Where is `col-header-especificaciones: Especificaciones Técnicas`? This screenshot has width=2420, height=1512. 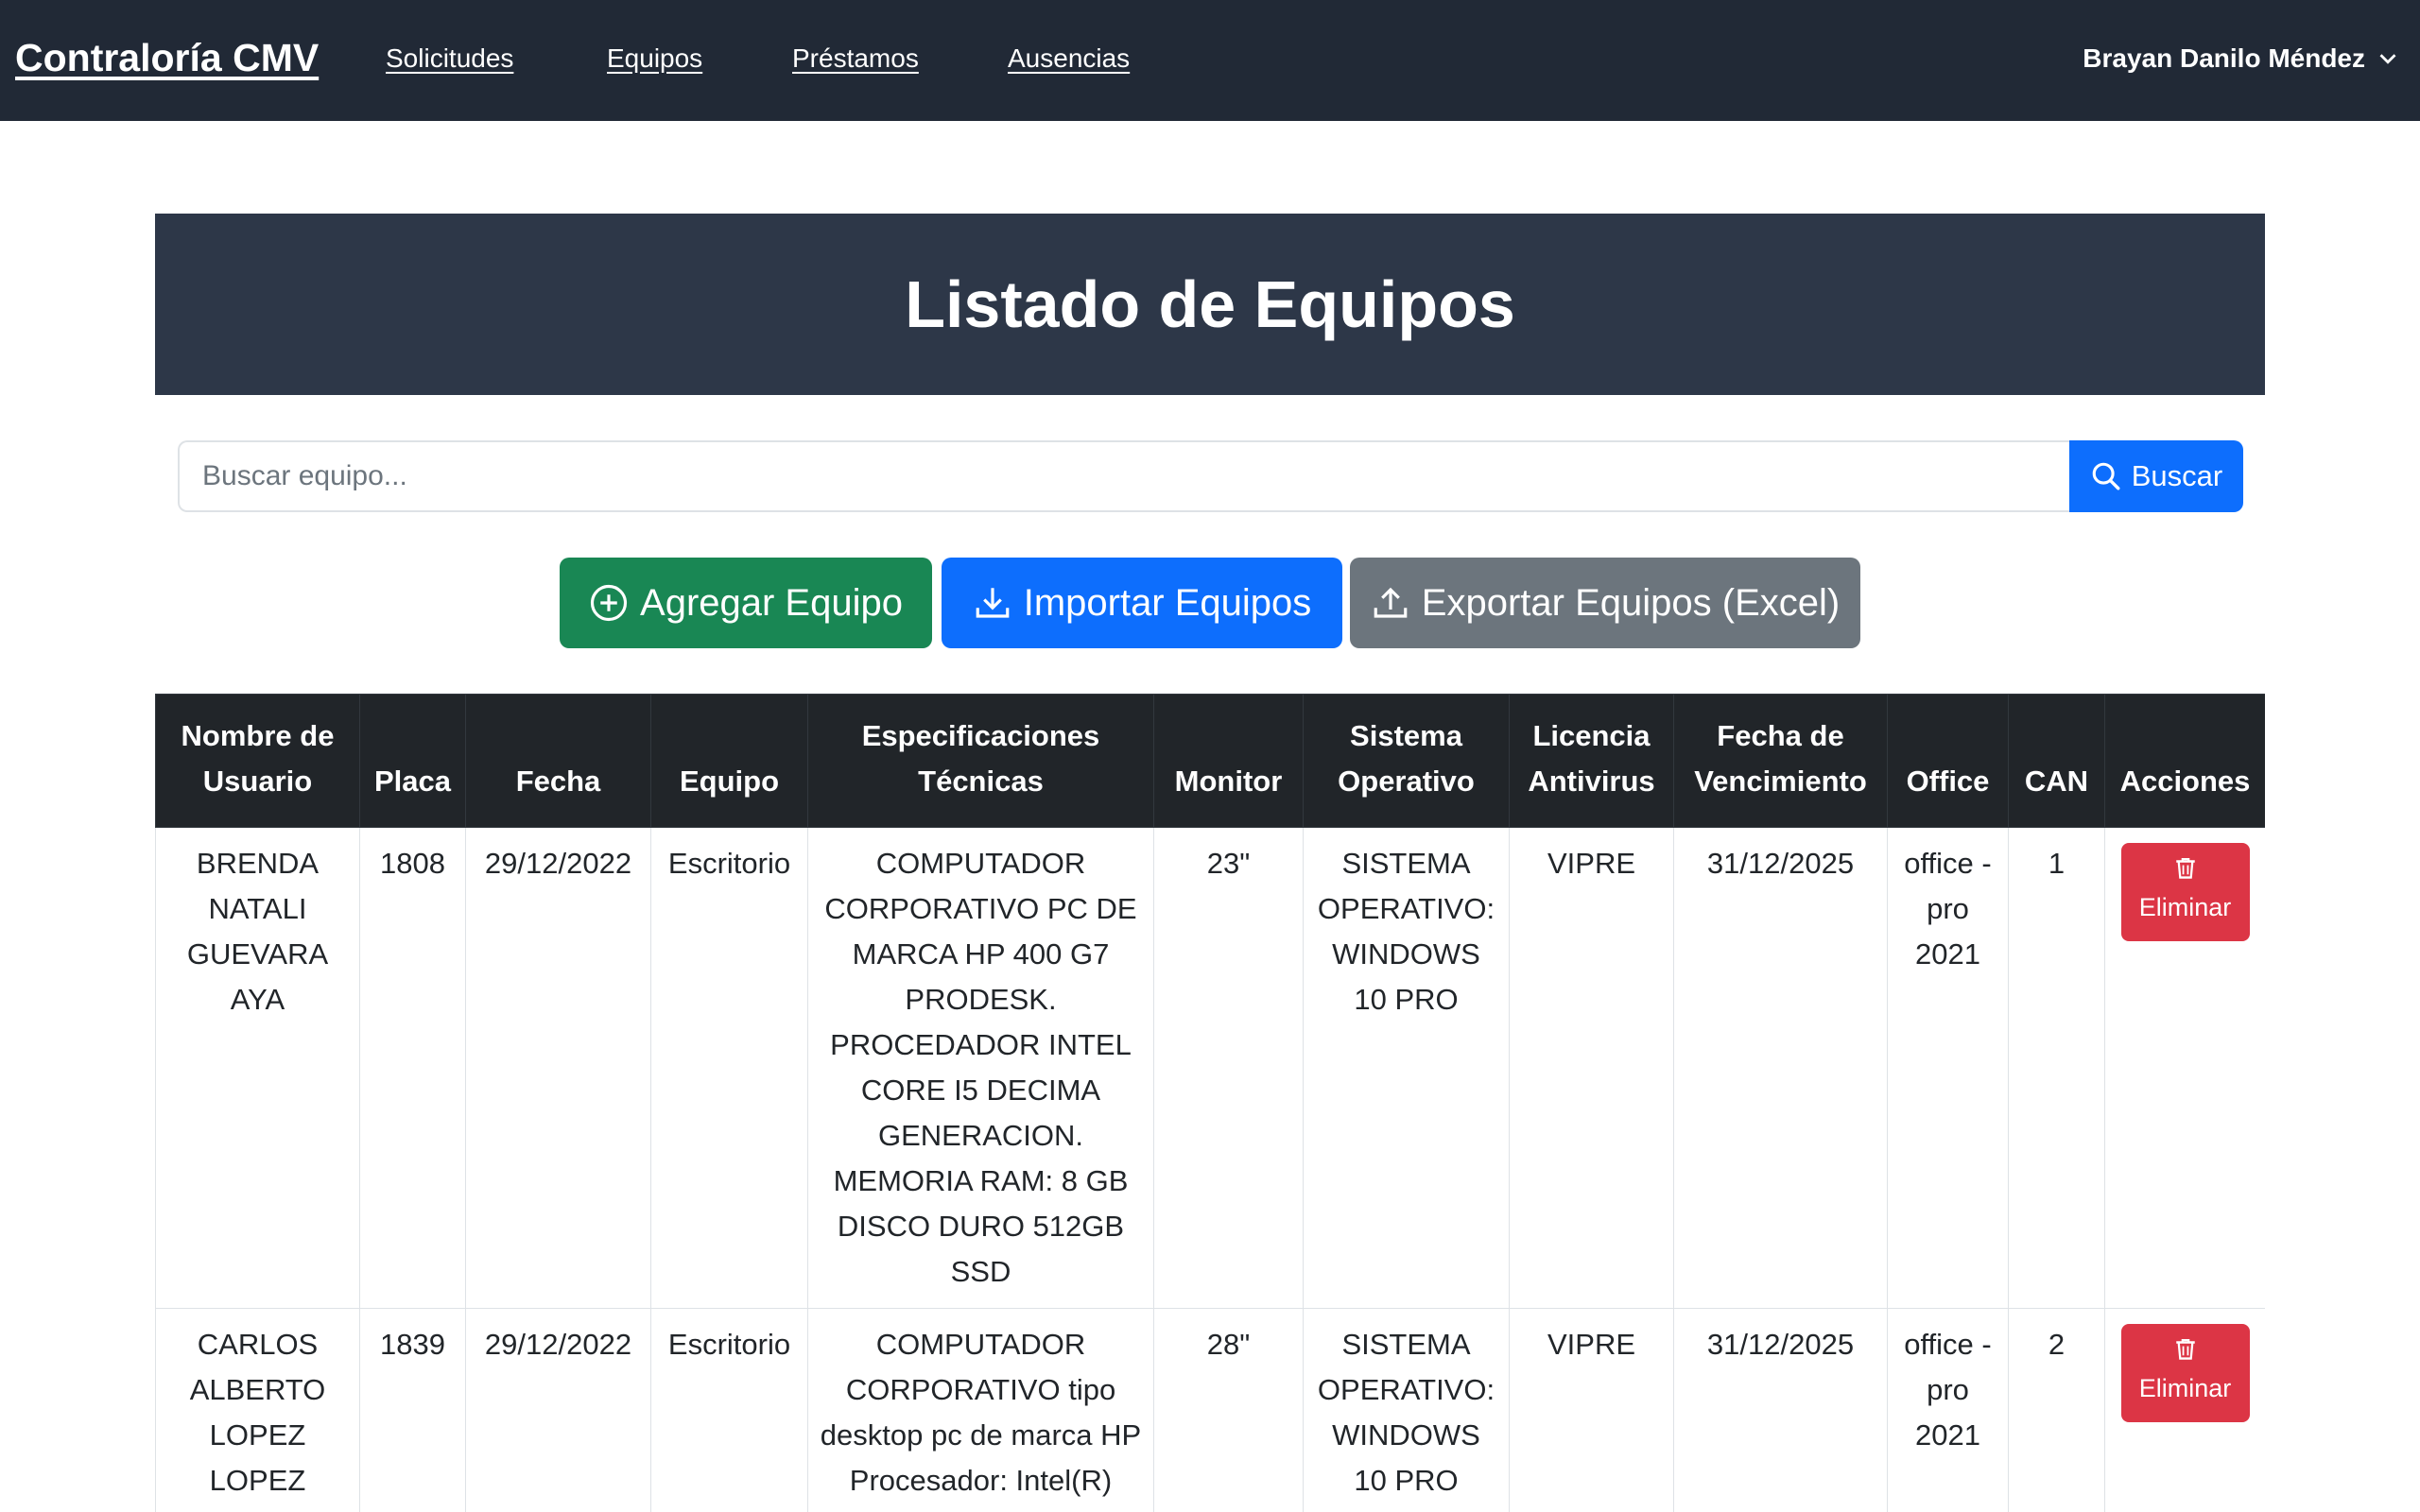 col-header-especificaciones: Especificaciones Técnicas is located at coordinates (980, 761).